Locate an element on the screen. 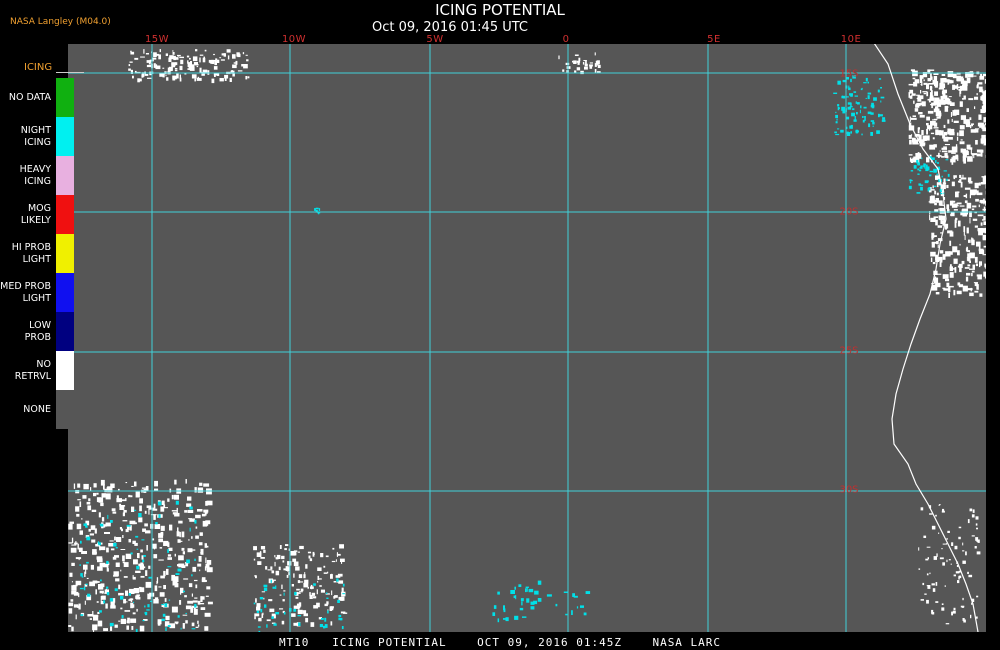  legend-item-med-prob-light: MED PROB LIGHT is located at coordinates (37, 292).